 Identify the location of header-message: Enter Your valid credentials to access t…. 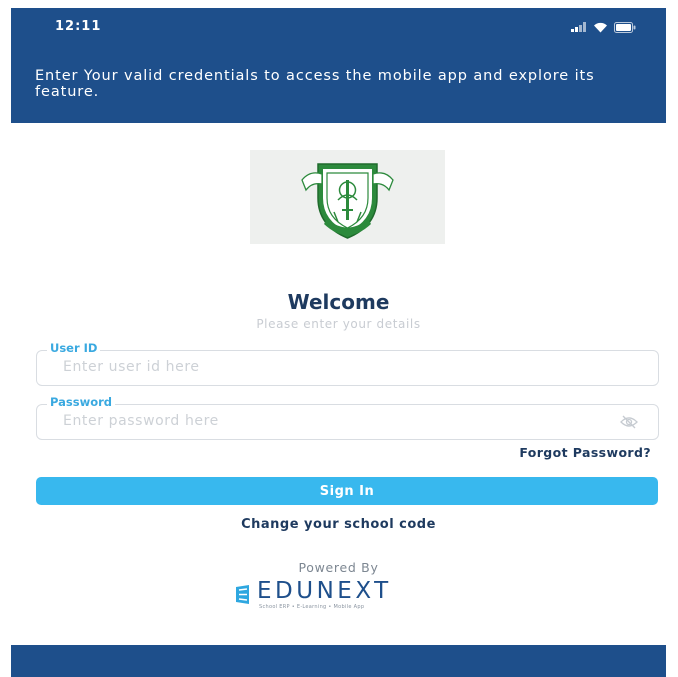
(315, 84).